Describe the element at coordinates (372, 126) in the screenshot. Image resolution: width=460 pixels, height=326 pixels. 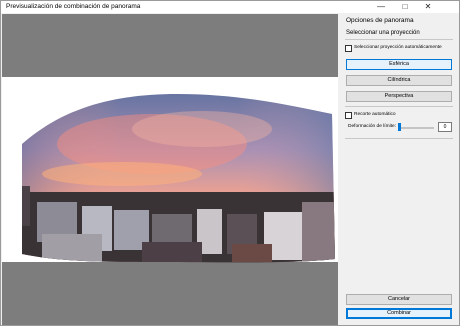
I see `boundary-warp-label: Deformación de límite:` at that location.